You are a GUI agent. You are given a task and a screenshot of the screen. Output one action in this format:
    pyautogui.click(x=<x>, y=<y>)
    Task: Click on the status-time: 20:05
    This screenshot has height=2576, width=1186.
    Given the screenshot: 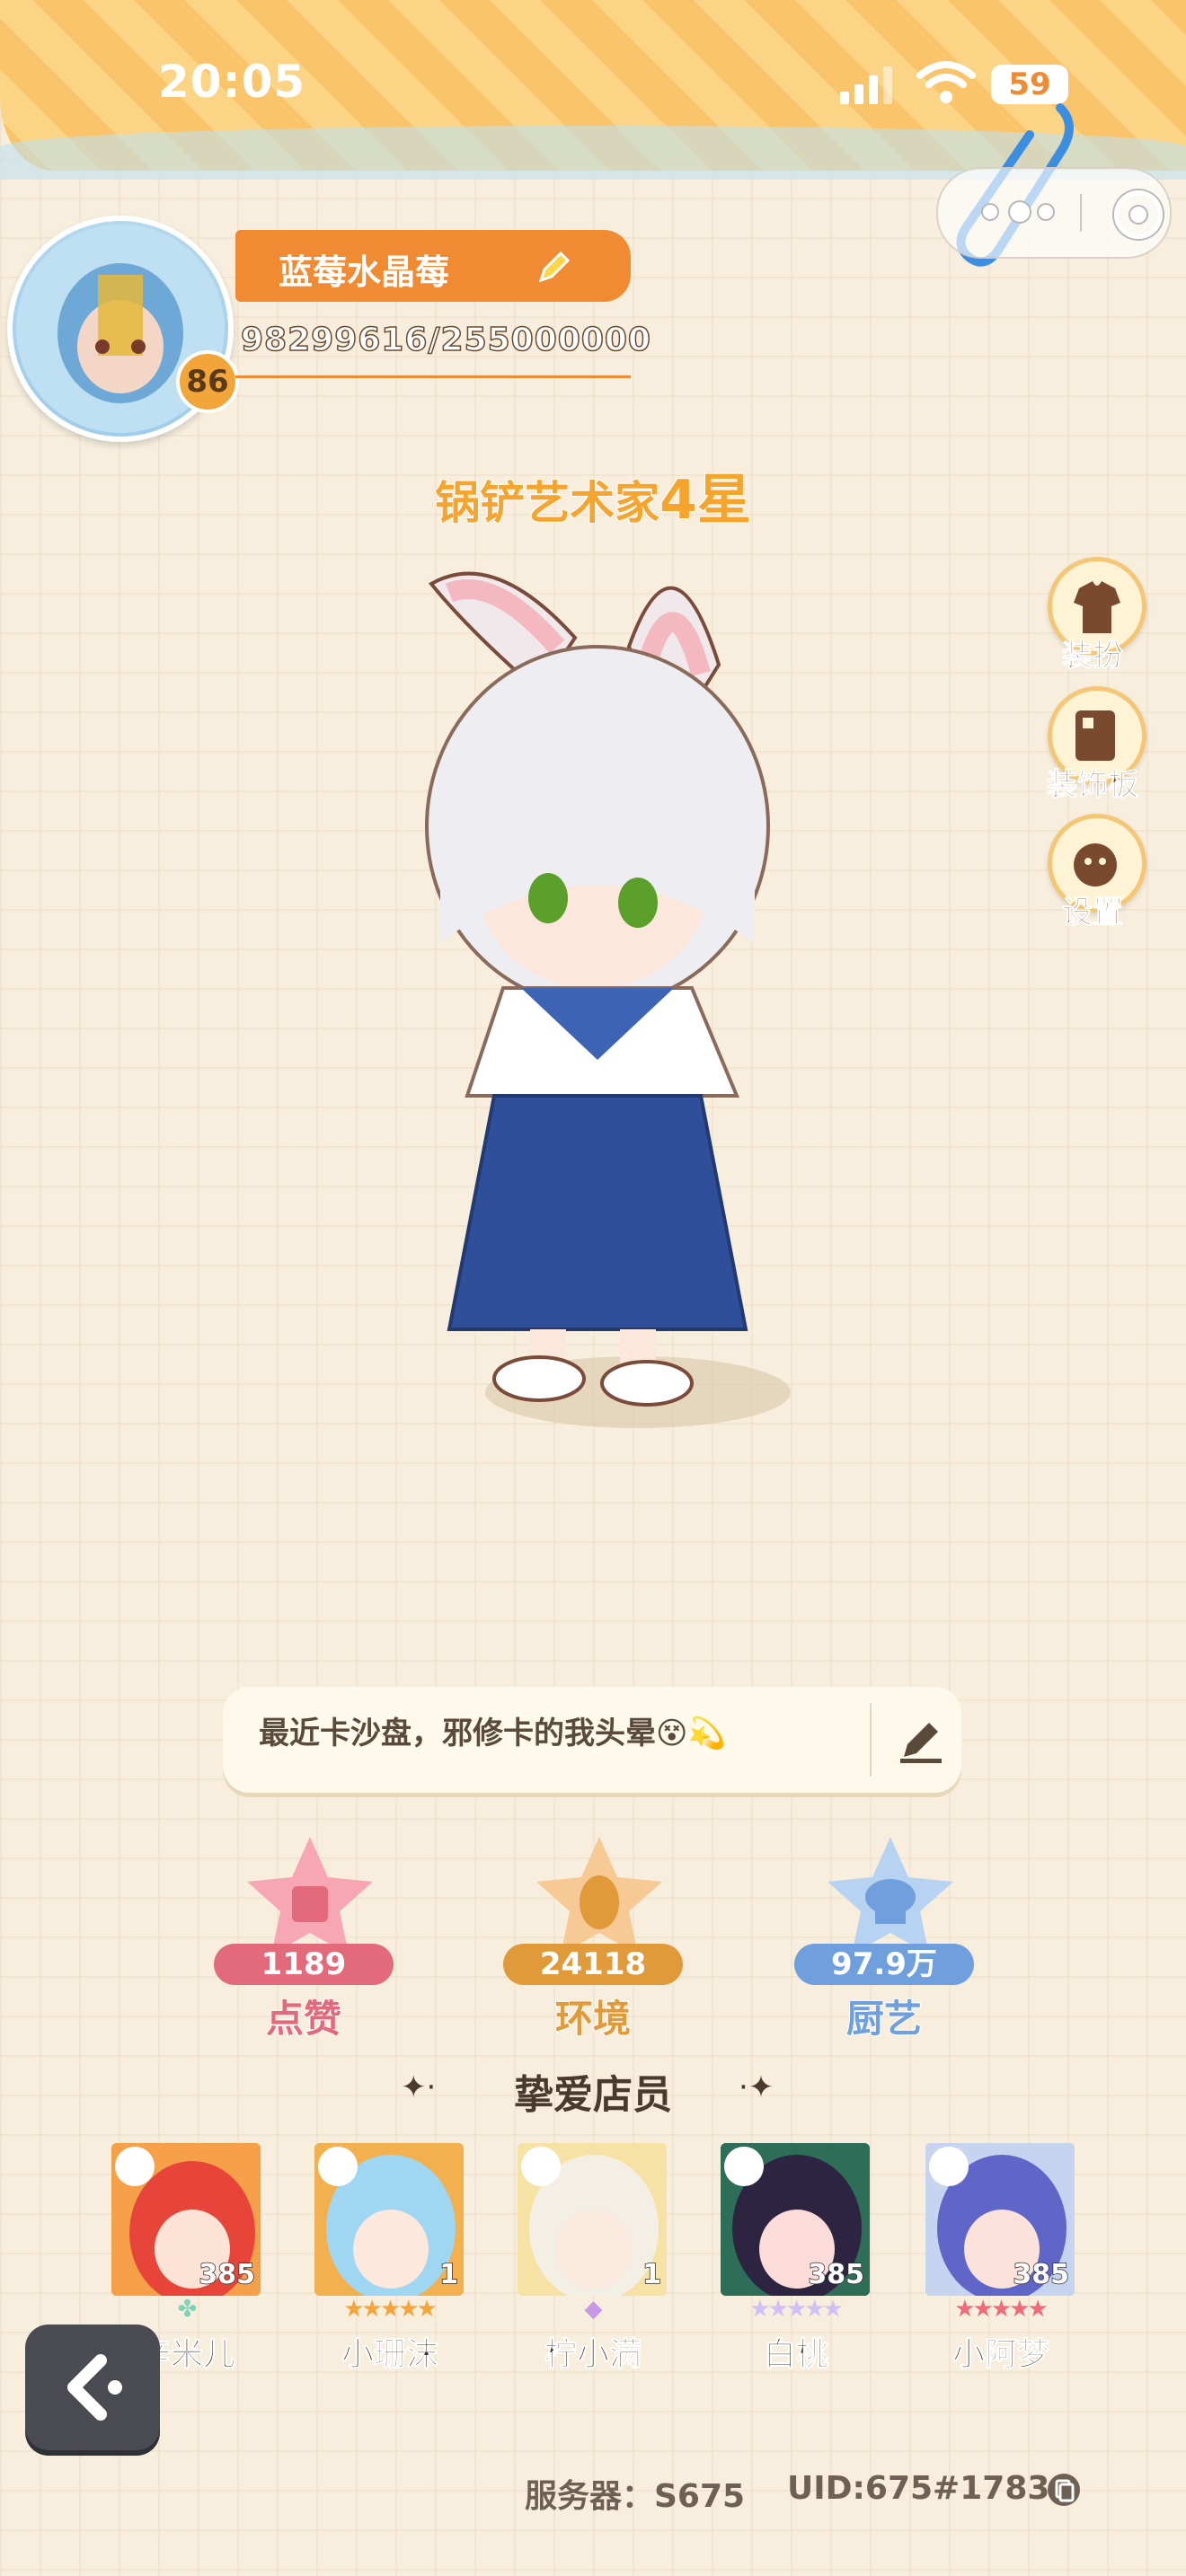 What is the action you would take?
    pyautogui.click(x=232, y=82)
    